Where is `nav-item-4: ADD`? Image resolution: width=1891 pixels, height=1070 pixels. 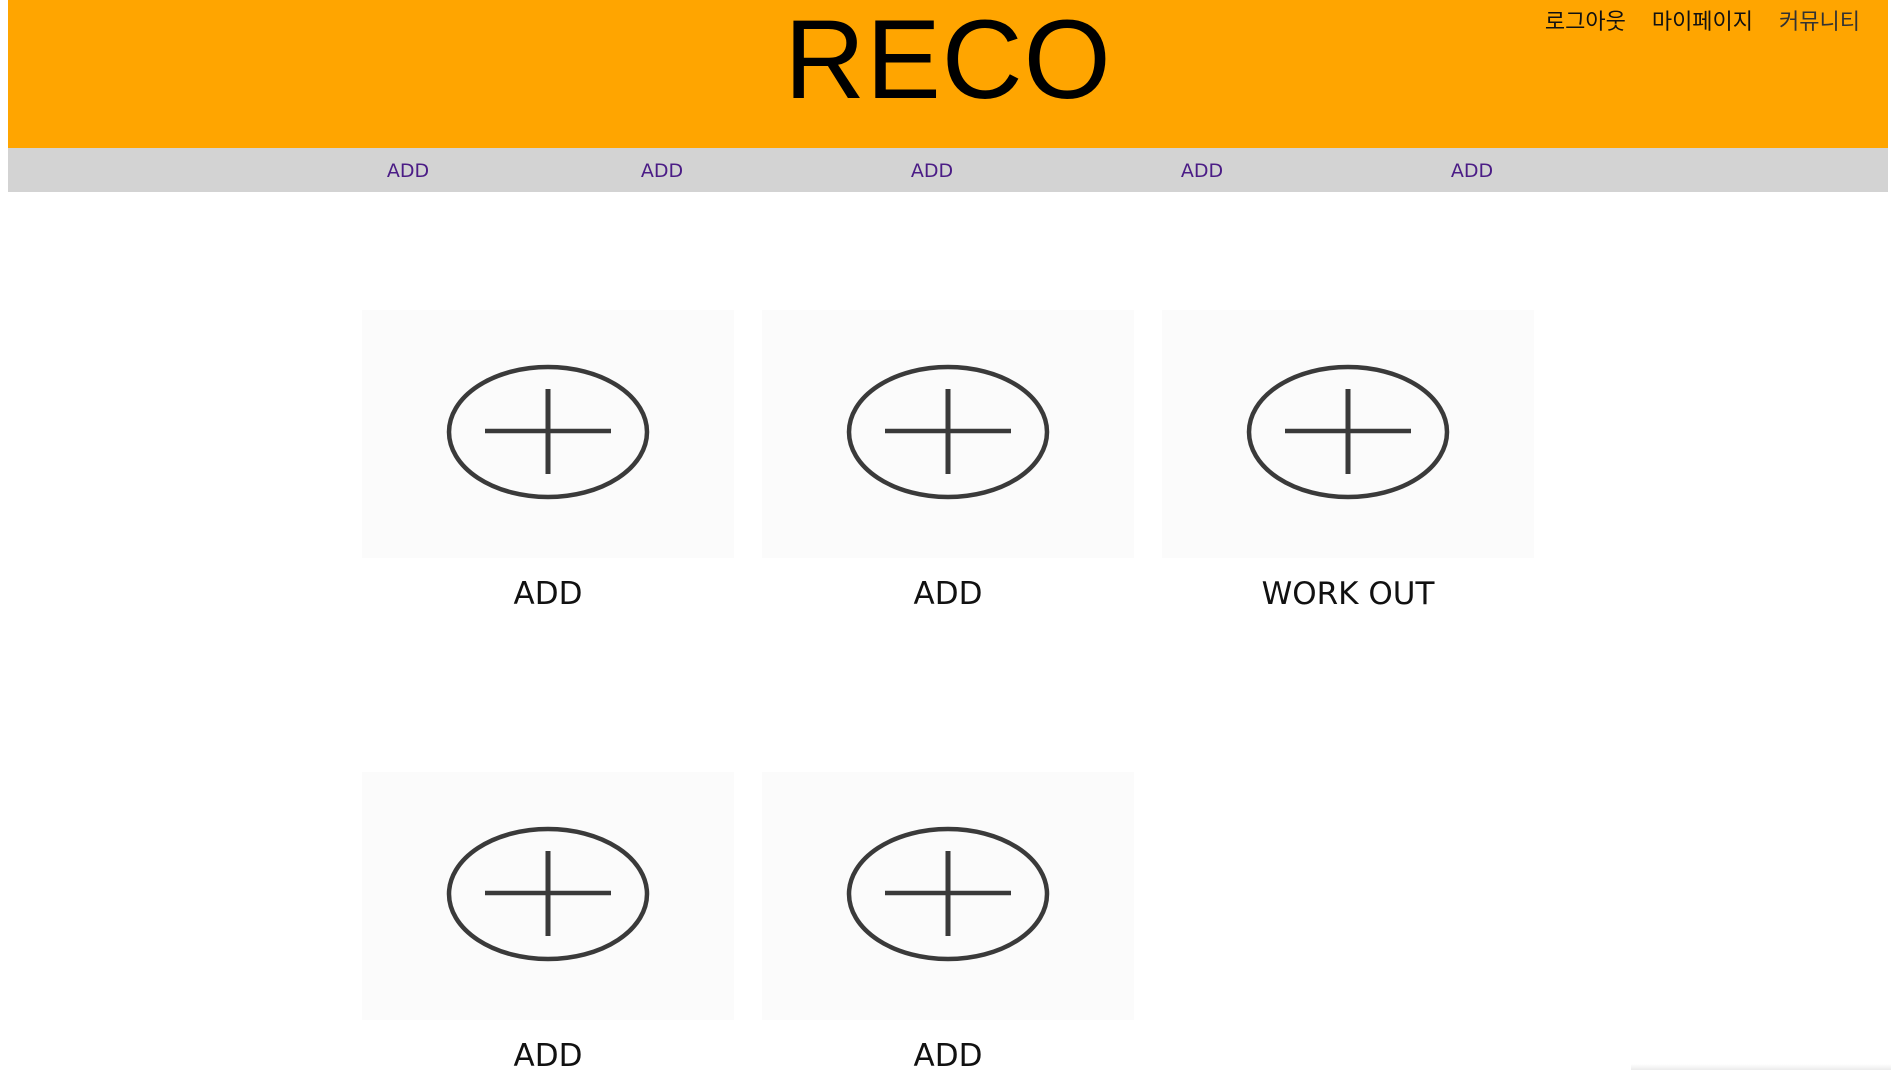 nav-item-4: ADD is located at coordinates (1202, 170).